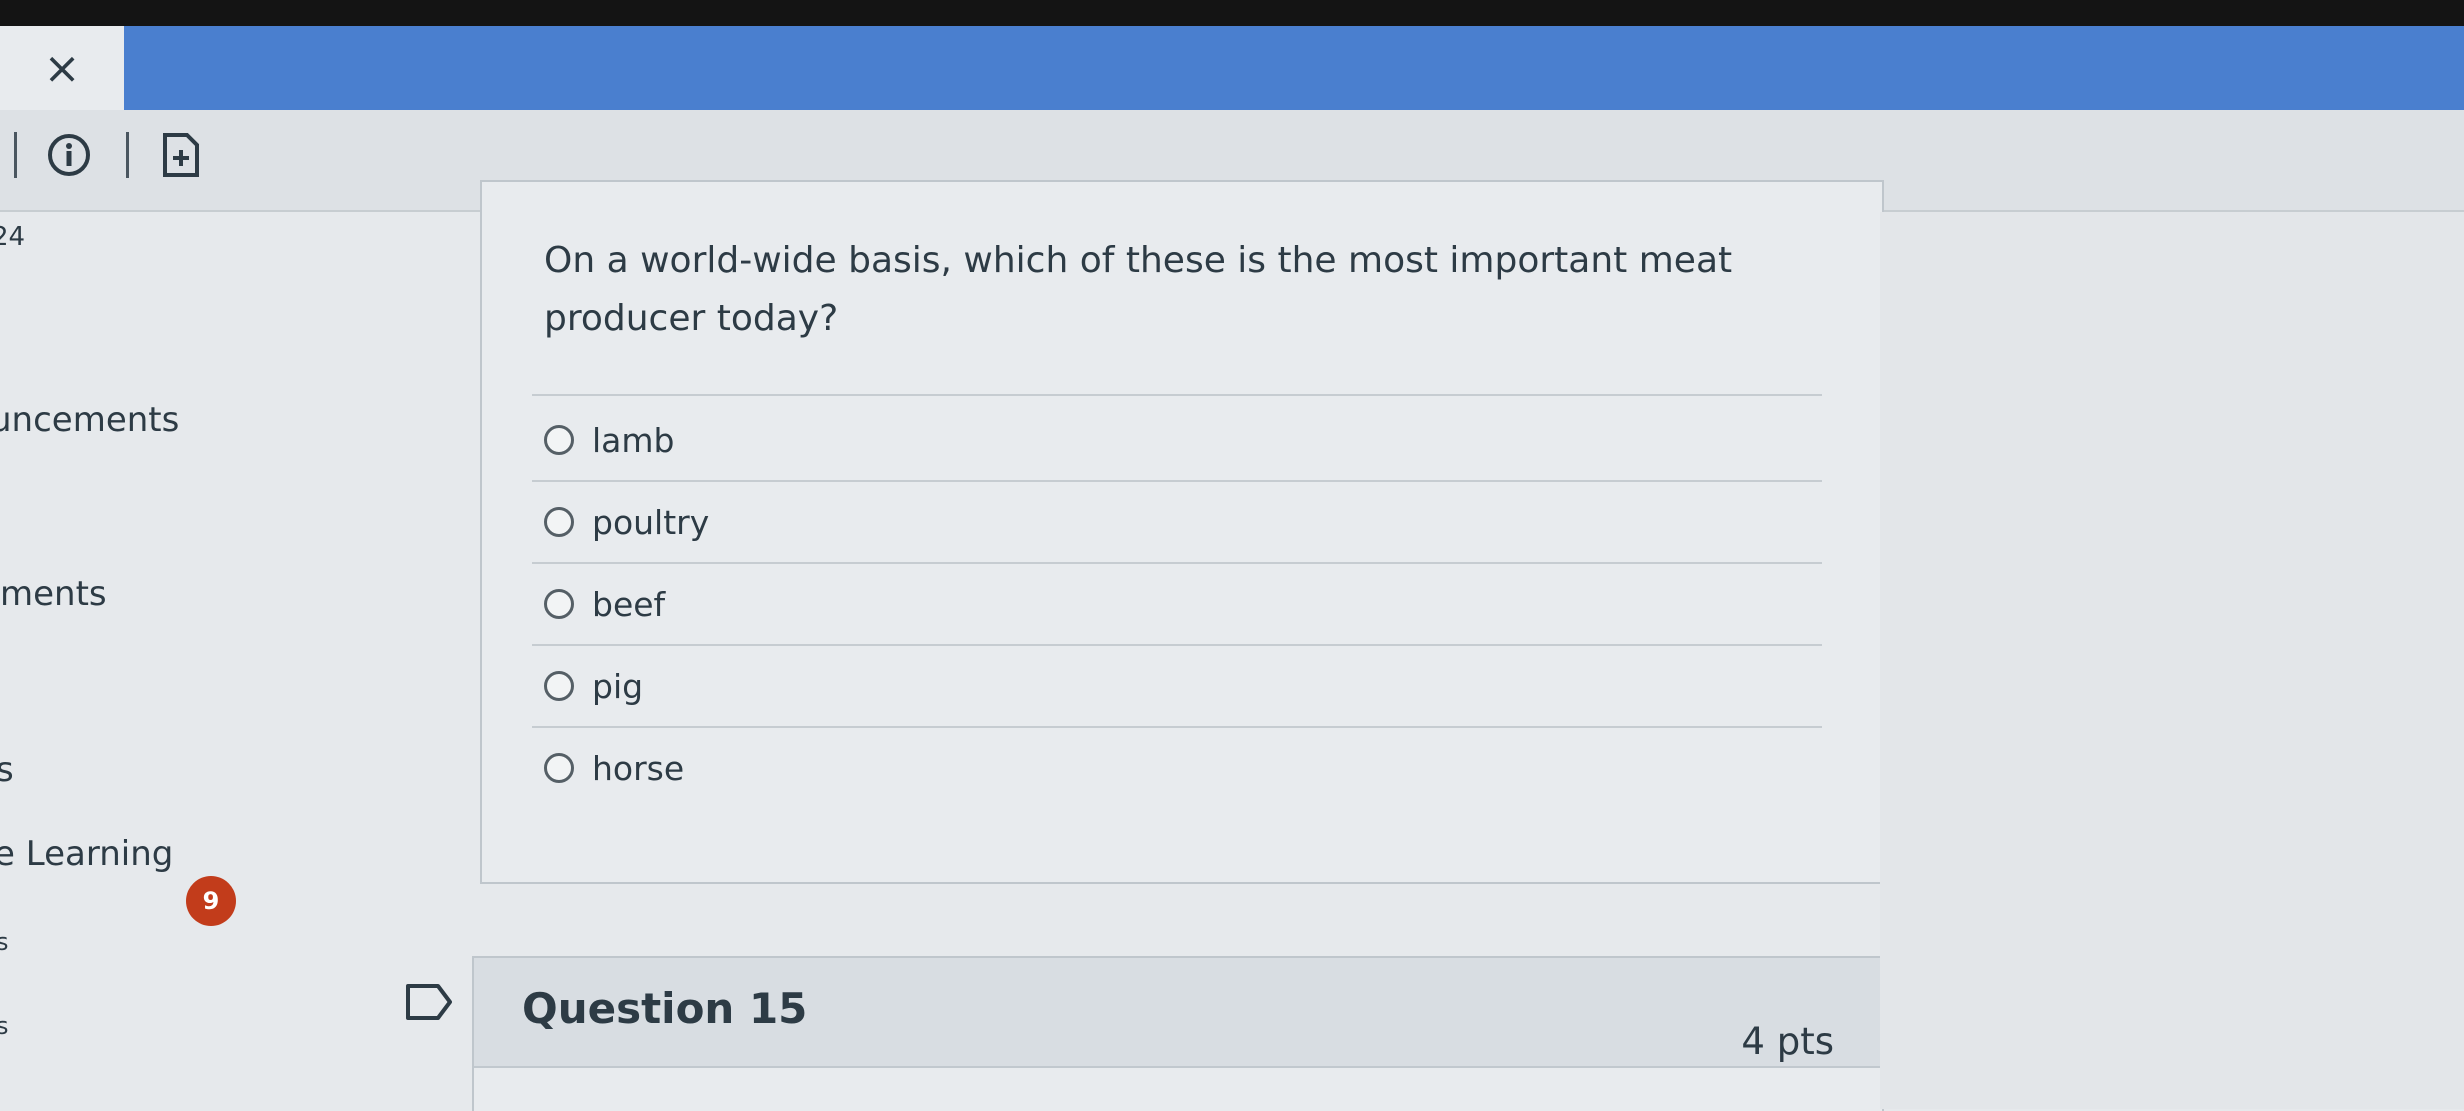 The height and width of the screenshot is (1111, 2464). What do you see at coordinates (62, 68) in the screenshot?
I see `close-icon: ×` at bounding box center [62, 68].